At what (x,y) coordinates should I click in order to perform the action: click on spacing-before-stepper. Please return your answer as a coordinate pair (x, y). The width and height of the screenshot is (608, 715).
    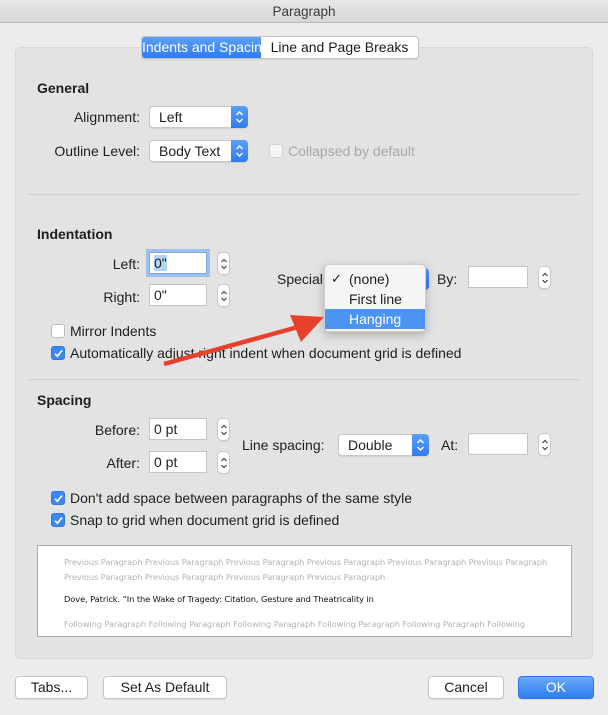
    Looking at the image, I should click on (223, 429).